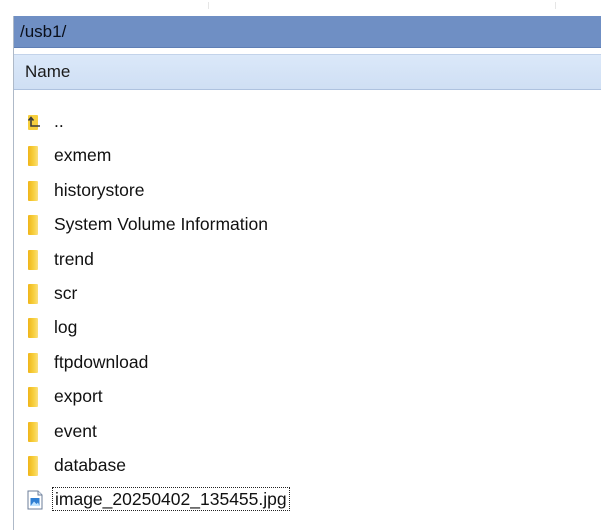 This screenshot has width=601, height=530. I want to click on entry-name: image_20250402_135455.jpg, so click(171, 499).